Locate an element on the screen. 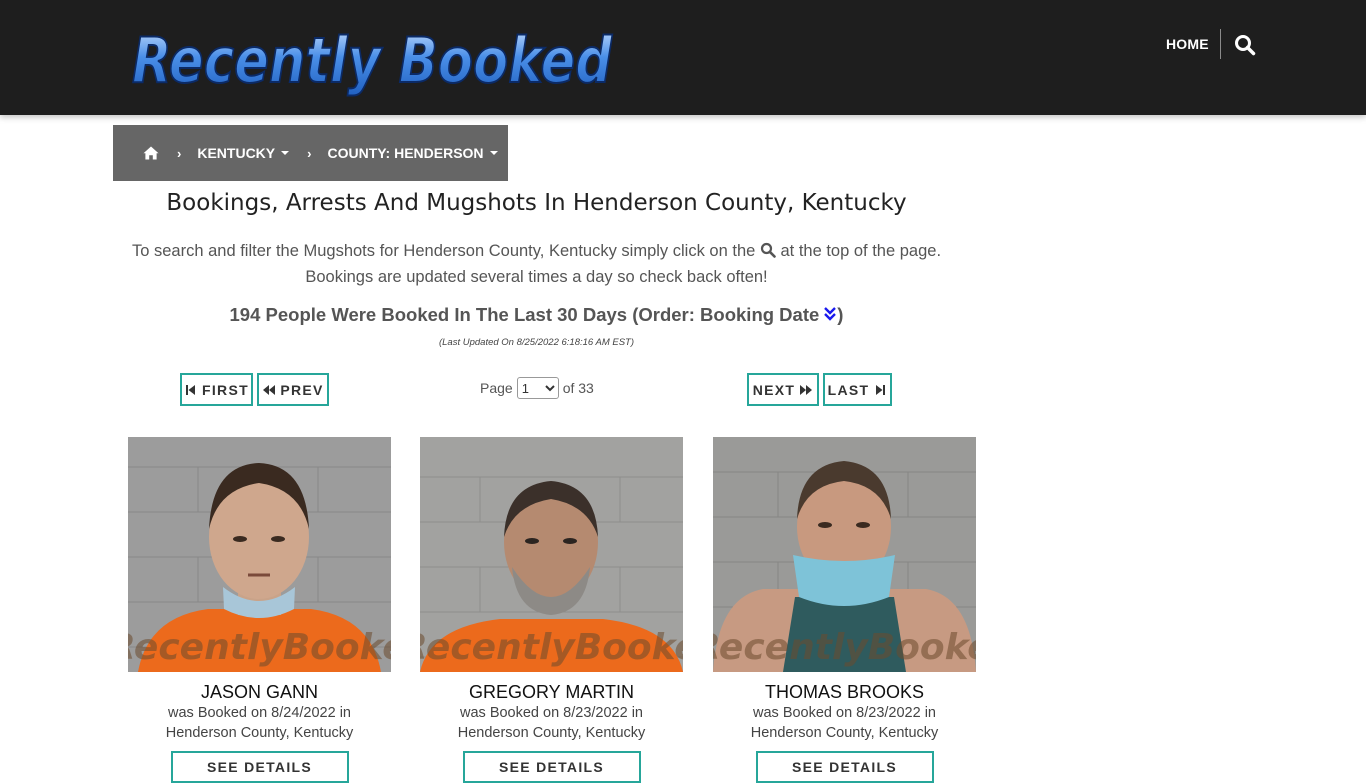  site-logo: Recently Booked is located at coordinates (376, 56).